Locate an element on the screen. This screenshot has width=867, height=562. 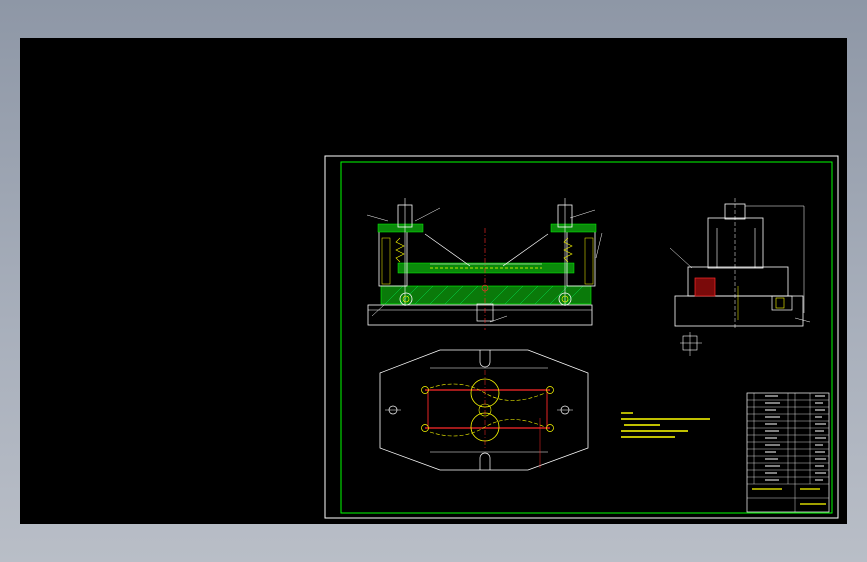
top-view is located at coordinates (484, 410).